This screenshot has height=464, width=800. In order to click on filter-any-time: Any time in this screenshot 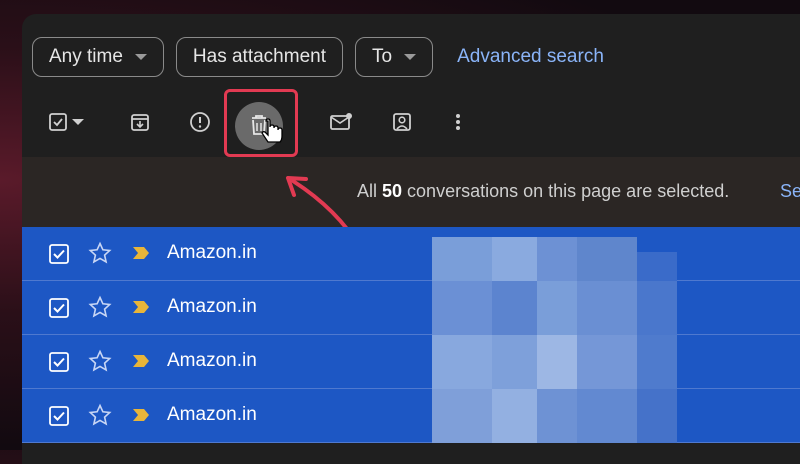, I will do `click(98, 57)`.